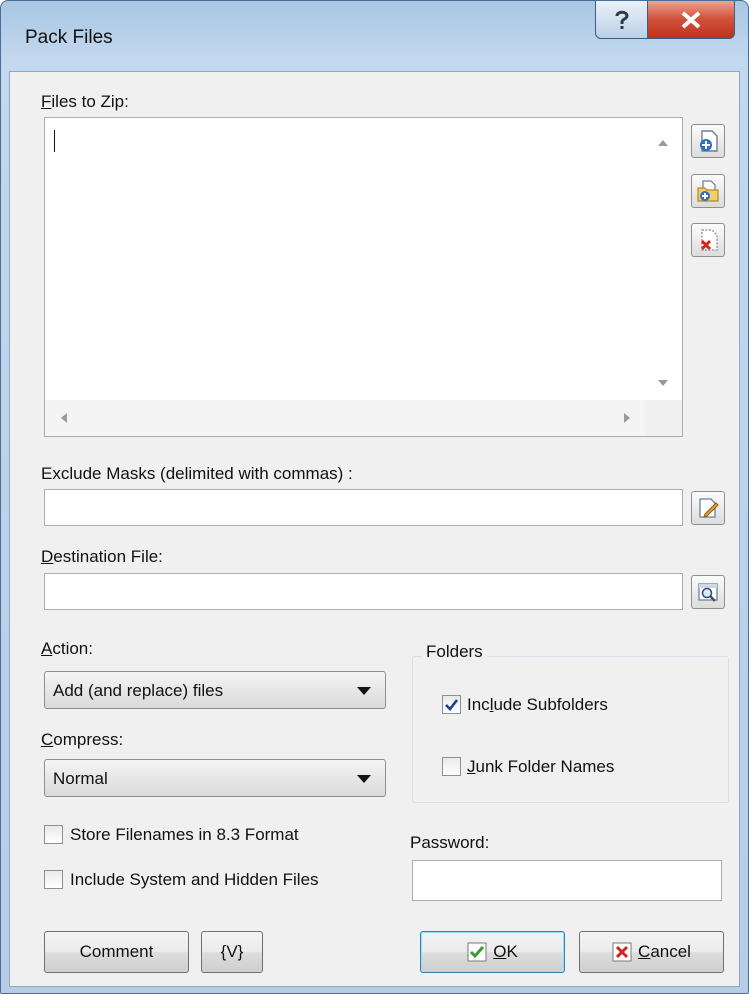  I want to click on remove-file-button, so click(708, 240).